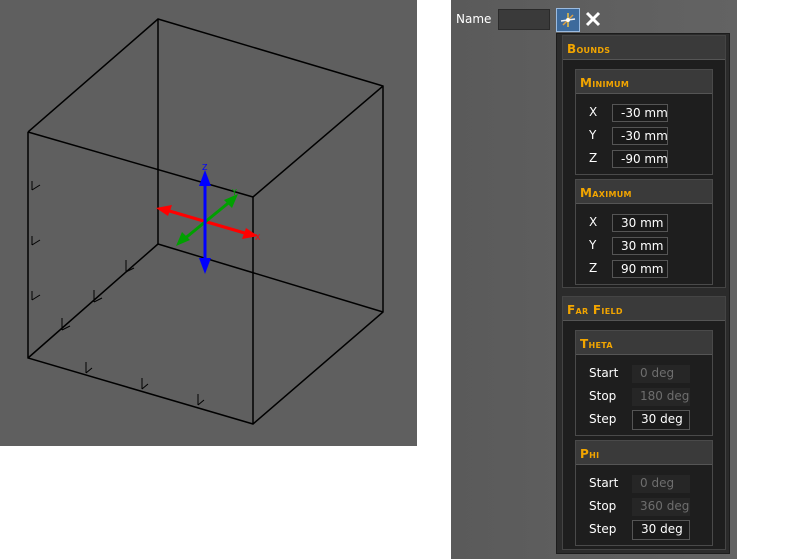 The height and width of the screenshot is (559, 790). I want to click on max-x-field: 30 mm, so click(640, 223).